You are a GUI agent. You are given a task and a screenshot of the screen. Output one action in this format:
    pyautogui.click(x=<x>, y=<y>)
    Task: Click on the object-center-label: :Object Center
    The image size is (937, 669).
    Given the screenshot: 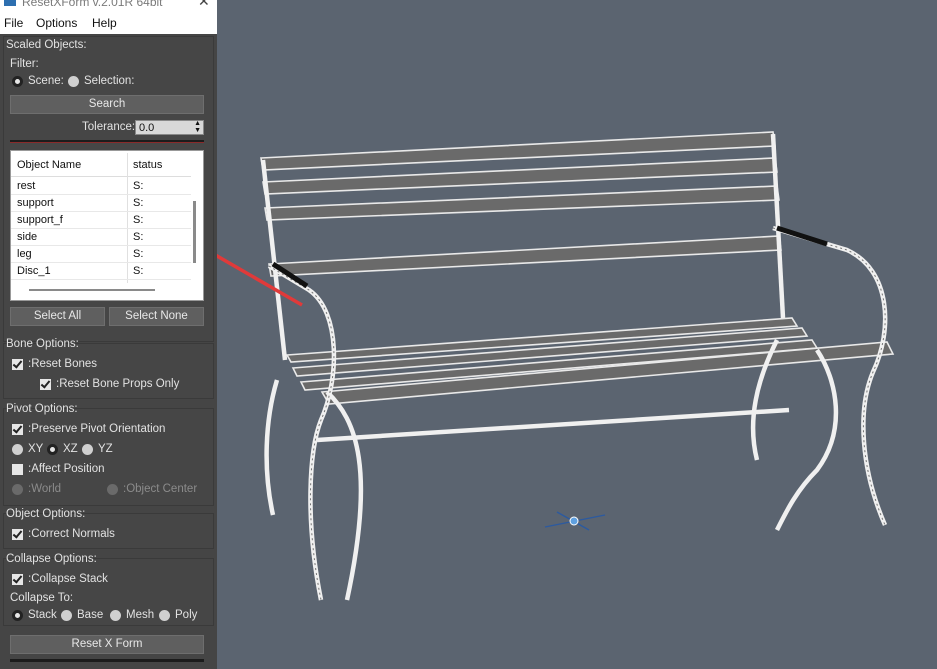 What is the action you would take?
    pyautogui.click(x=160, y=489)
    